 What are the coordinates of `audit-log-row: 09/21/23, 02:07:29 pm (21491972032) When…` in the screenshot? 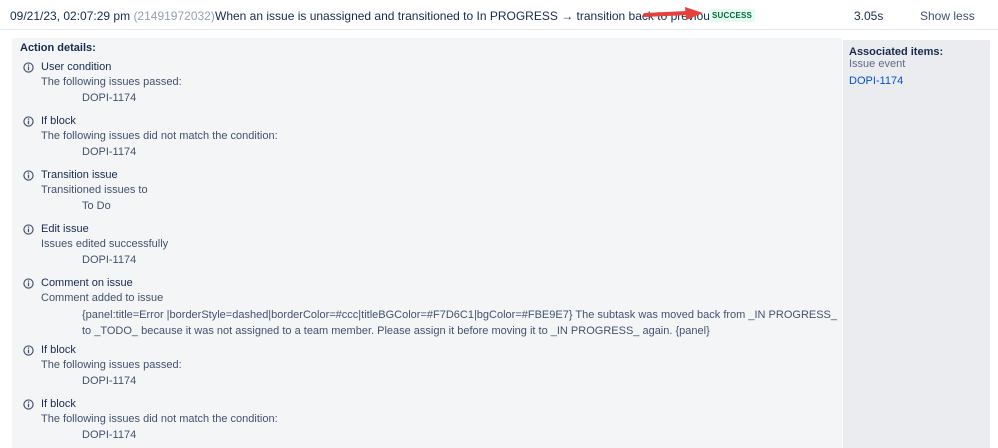 It's located at (499, 15).